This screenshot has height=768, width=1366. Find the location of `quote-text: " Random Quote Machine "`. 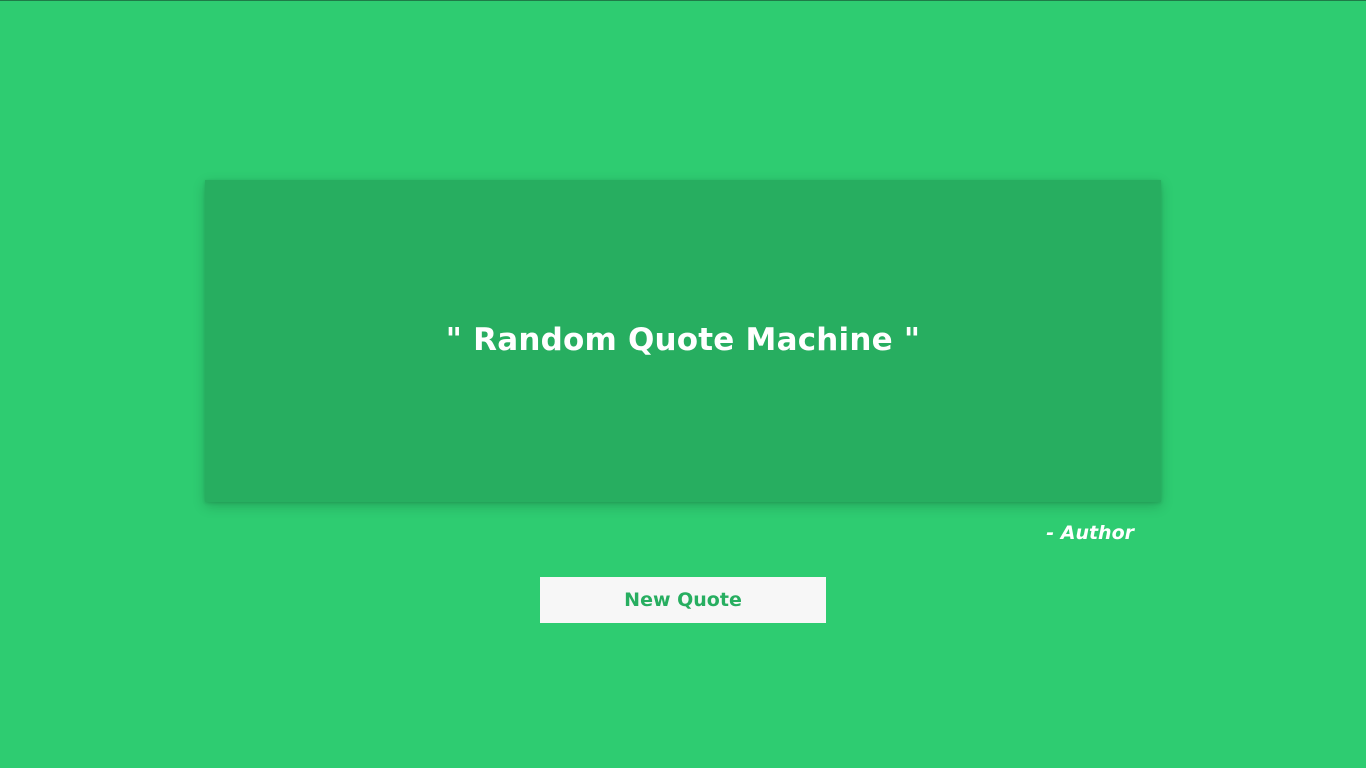

quote-text: " Random Quote Machine " is located at coordinates (683, 340).